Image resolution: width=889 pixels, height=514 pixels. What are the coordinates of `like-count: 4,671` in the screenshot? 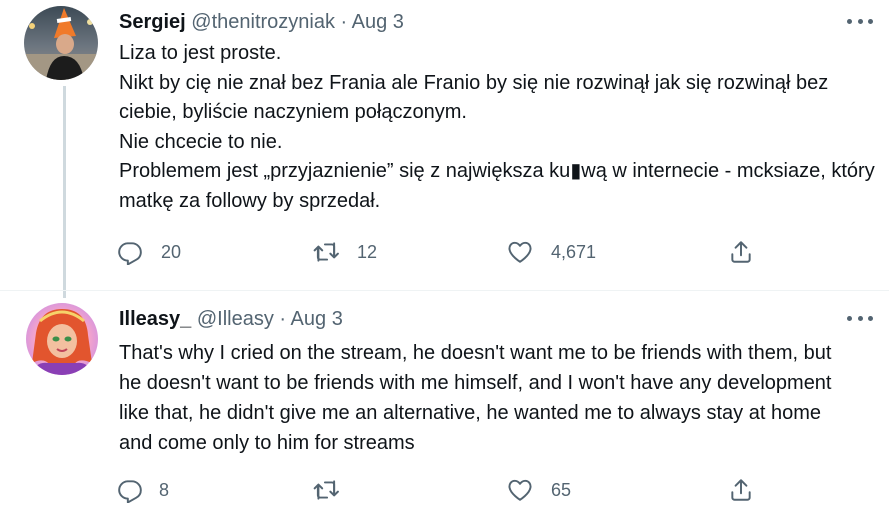 It's located at (574, 251).